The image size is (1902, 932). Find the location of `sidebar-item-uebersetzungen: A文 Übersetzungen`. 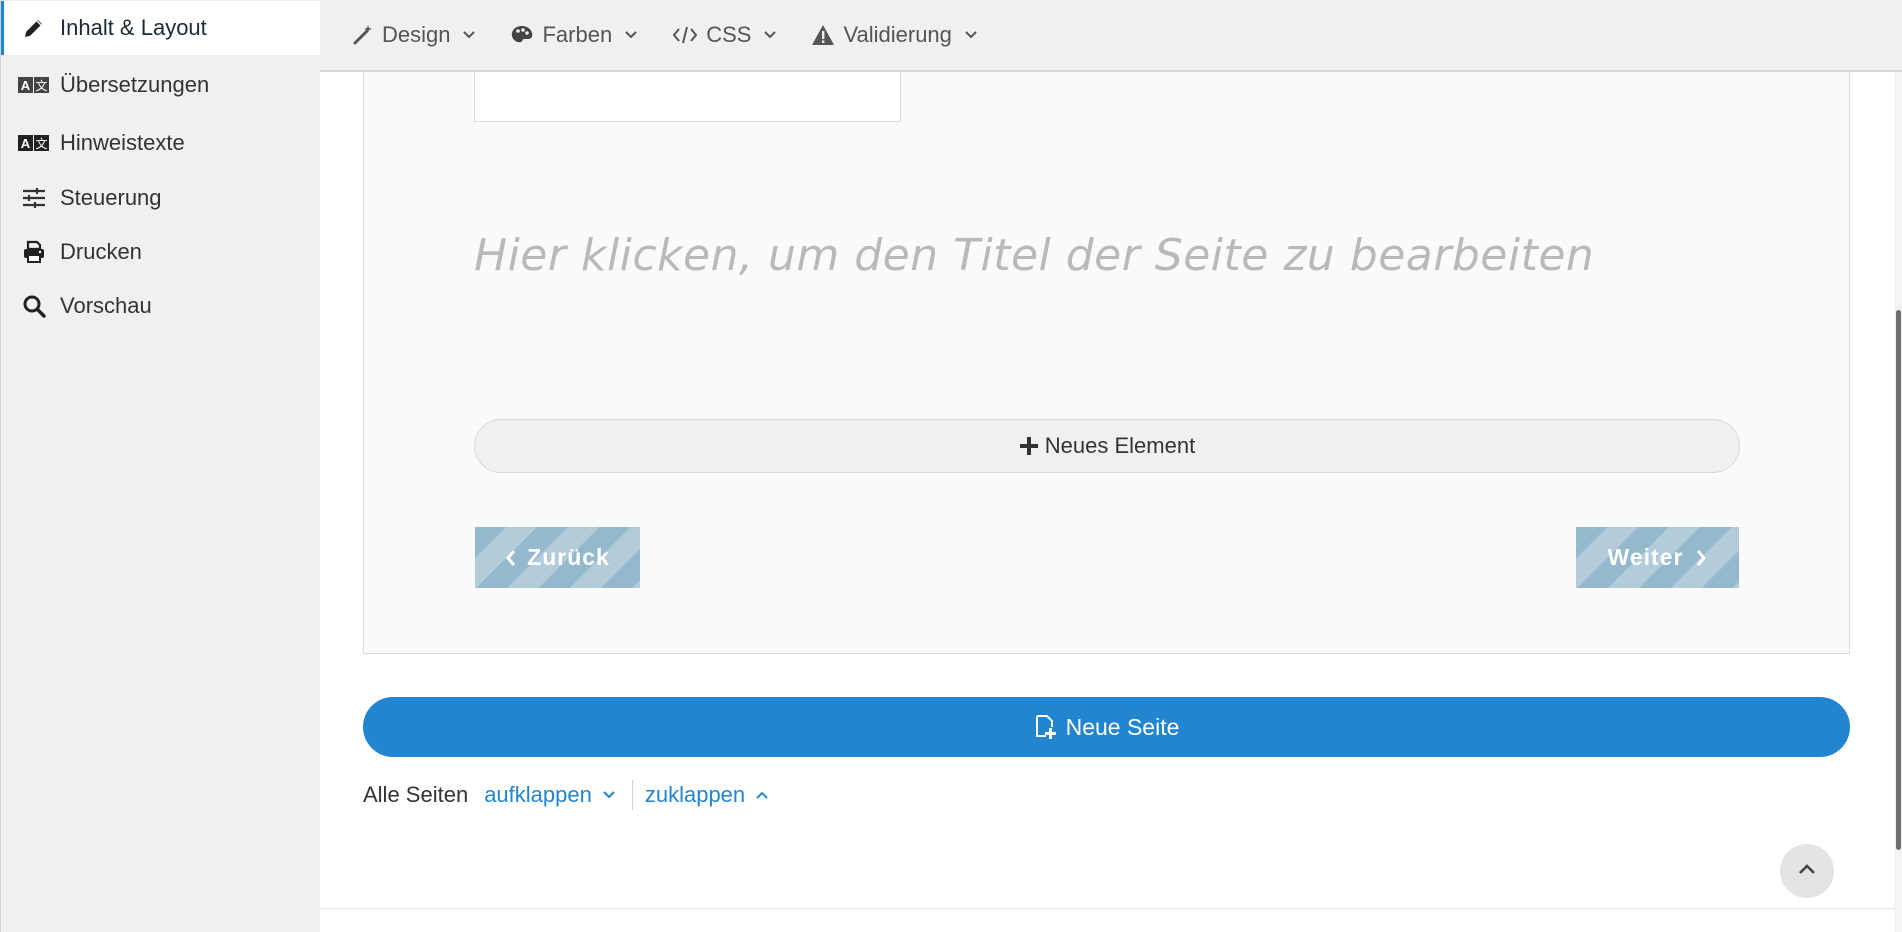

sidebar-item-uebersetzungen: A文 Übersetzungen is located at coordinates (161, 85).